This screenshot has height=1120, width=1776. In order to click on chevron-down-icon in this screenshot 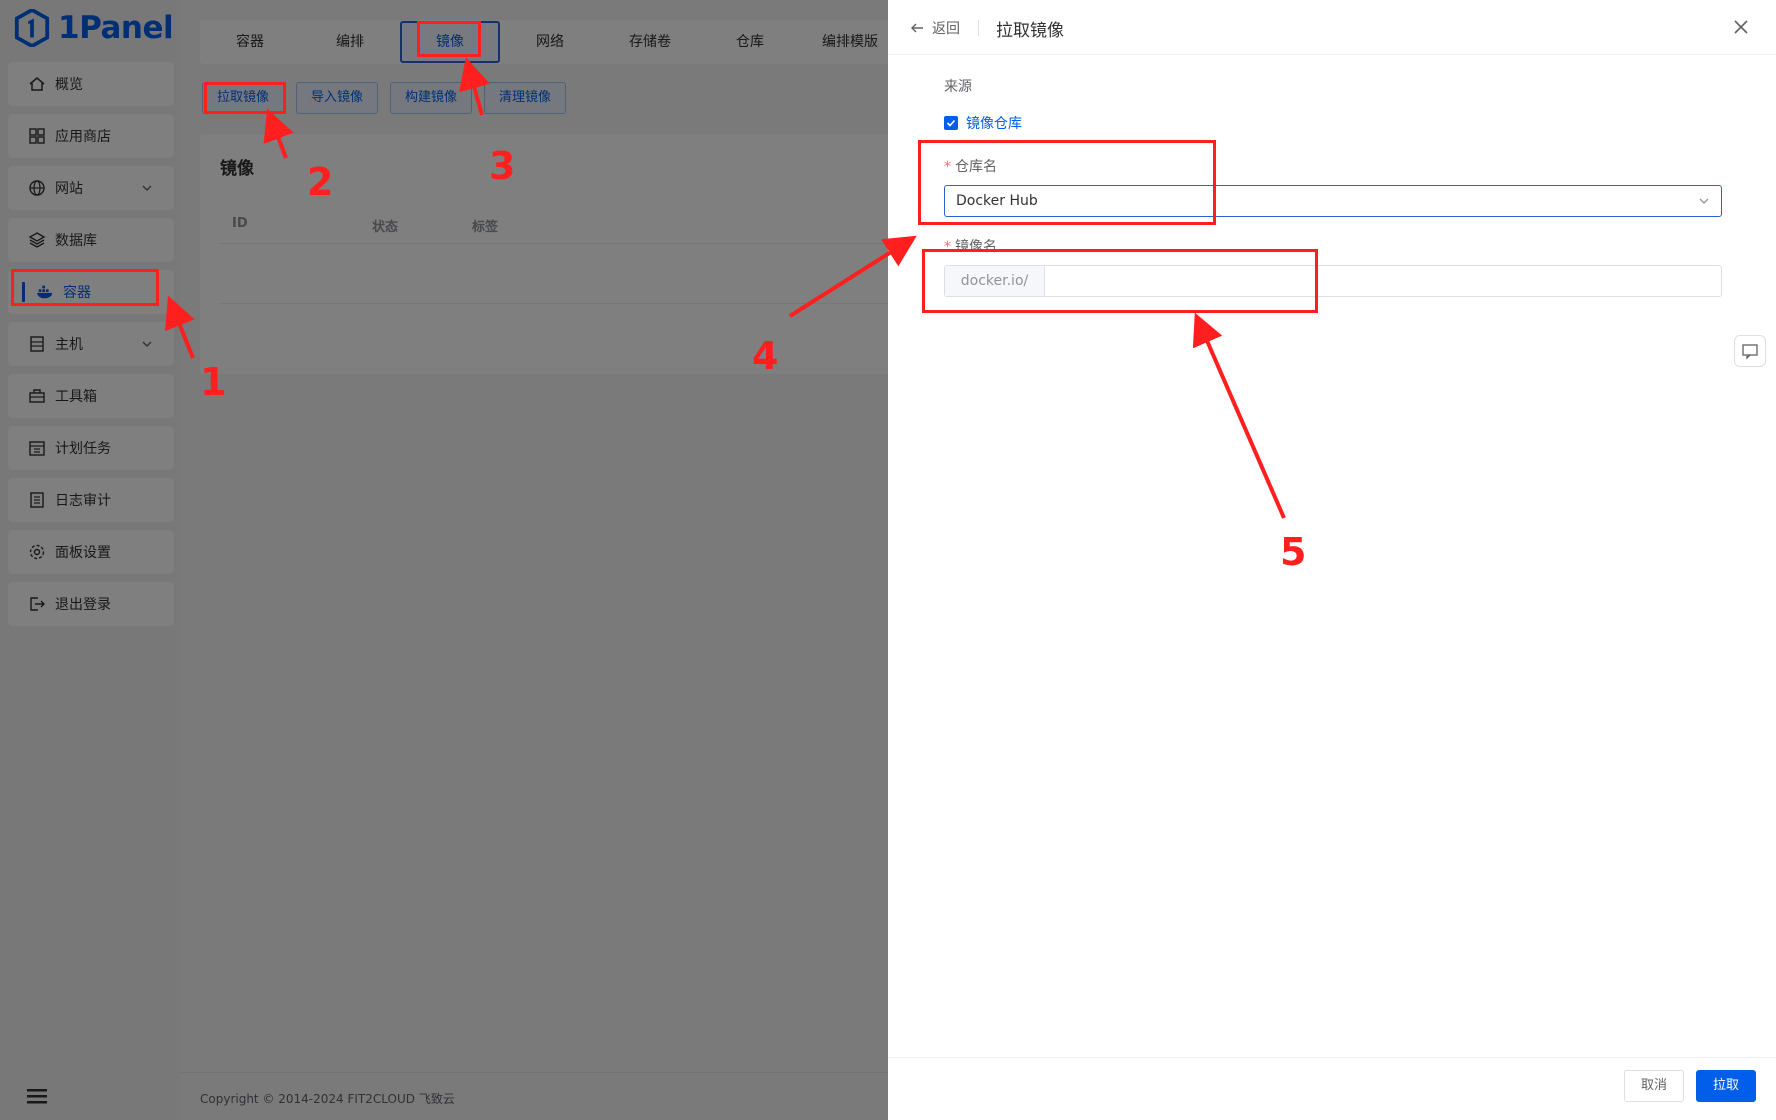, I will do `click(1704, 201)`.